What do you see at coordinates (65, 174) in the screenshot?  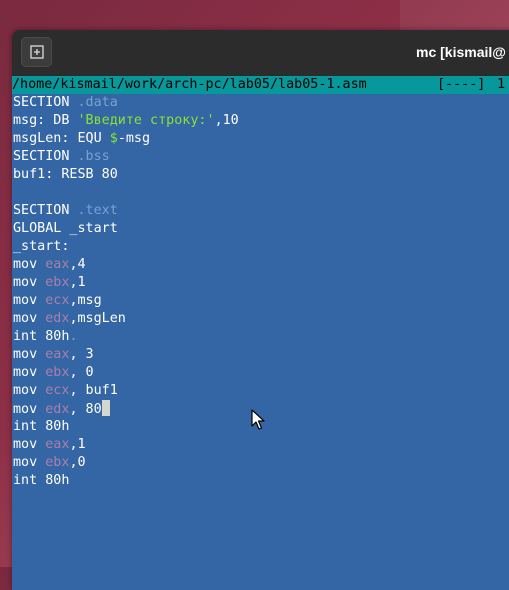 I see `code-line: buf1: RESB 80` at bounding box center [65, 174].